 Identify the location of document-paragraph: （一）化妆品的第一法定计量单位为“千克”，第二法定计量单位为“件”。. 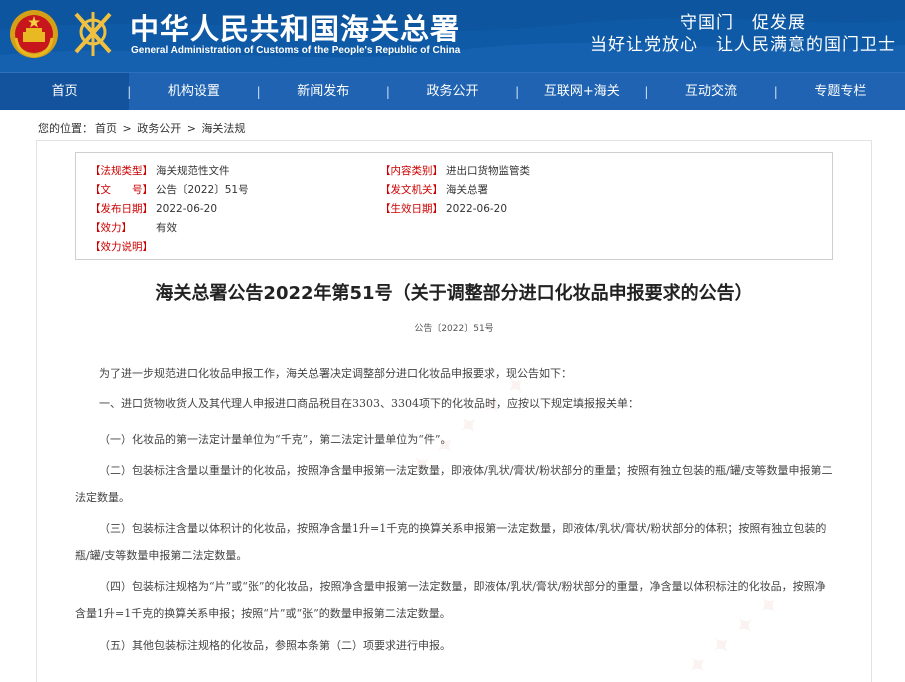
(275, 439).